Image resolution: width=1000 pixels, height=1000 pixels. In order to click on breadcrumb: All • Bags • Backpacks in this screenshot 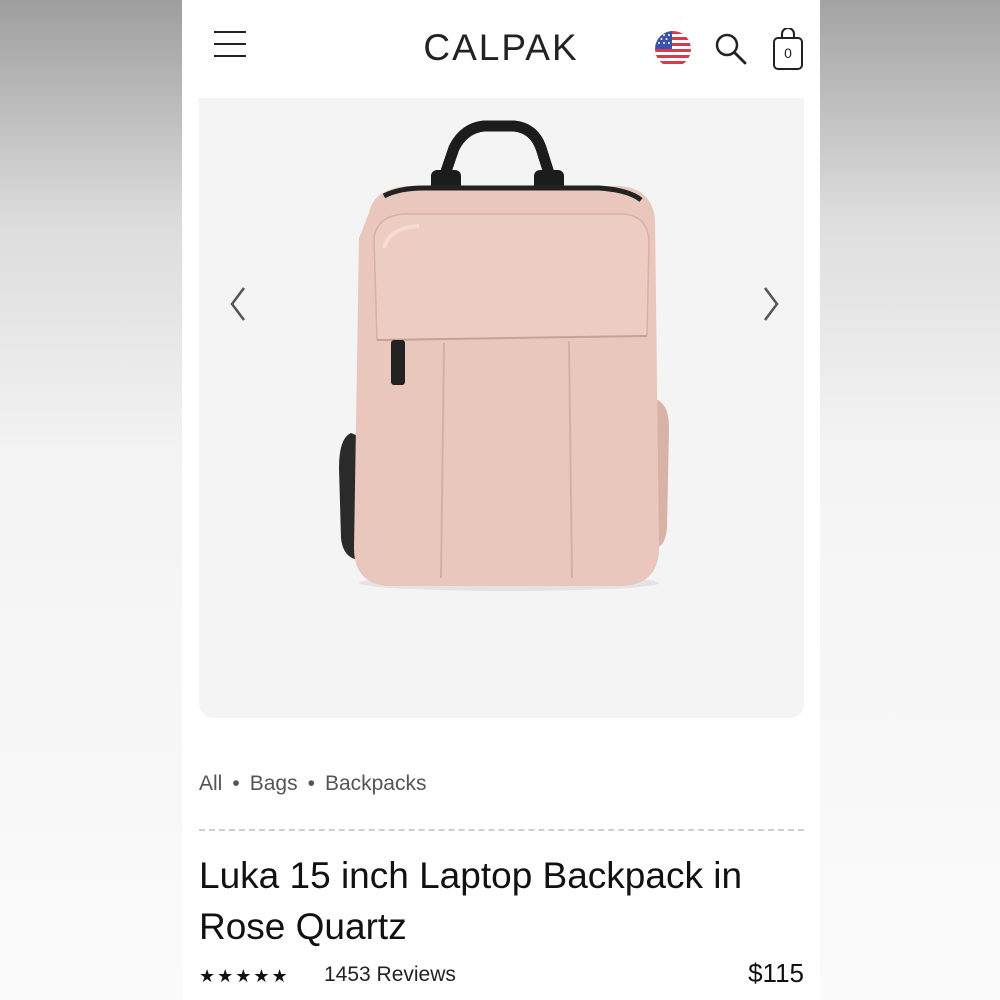, I will do `click(312, 784)`.